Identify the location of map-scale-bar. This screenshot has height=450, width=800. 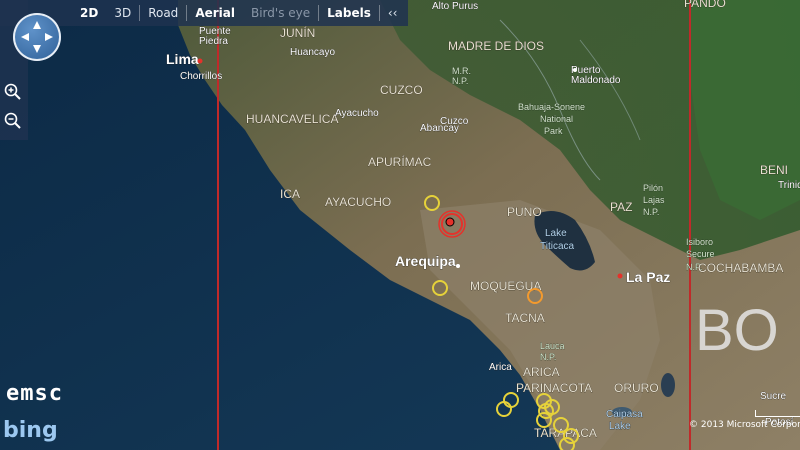
(777, 413).